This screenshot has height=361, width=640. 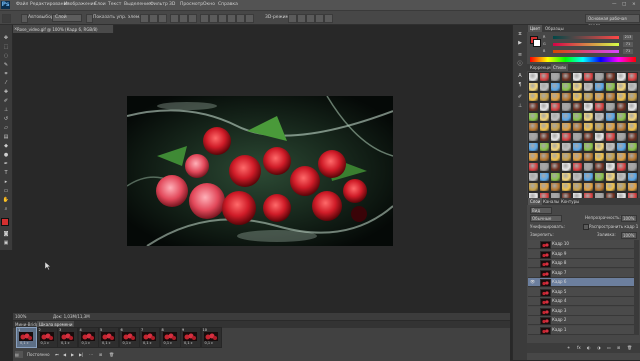 I want to click on tab-styles: Стили, so click(x=559, y=67).